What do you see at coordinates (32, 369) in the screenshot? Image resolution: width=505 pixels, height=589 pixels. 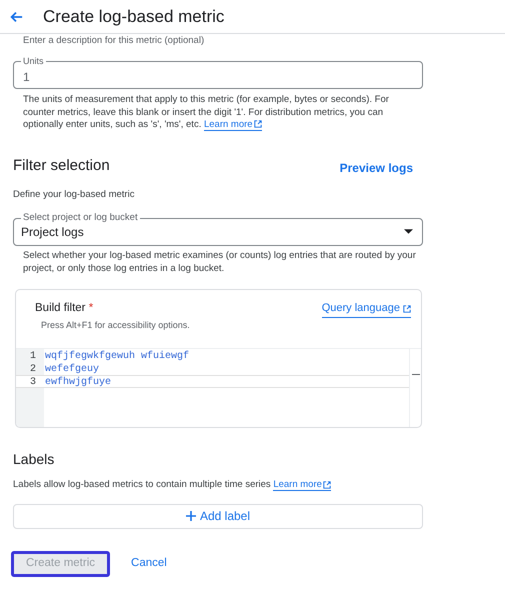 I see `line-number: 2` at bounding box center [32, 369].